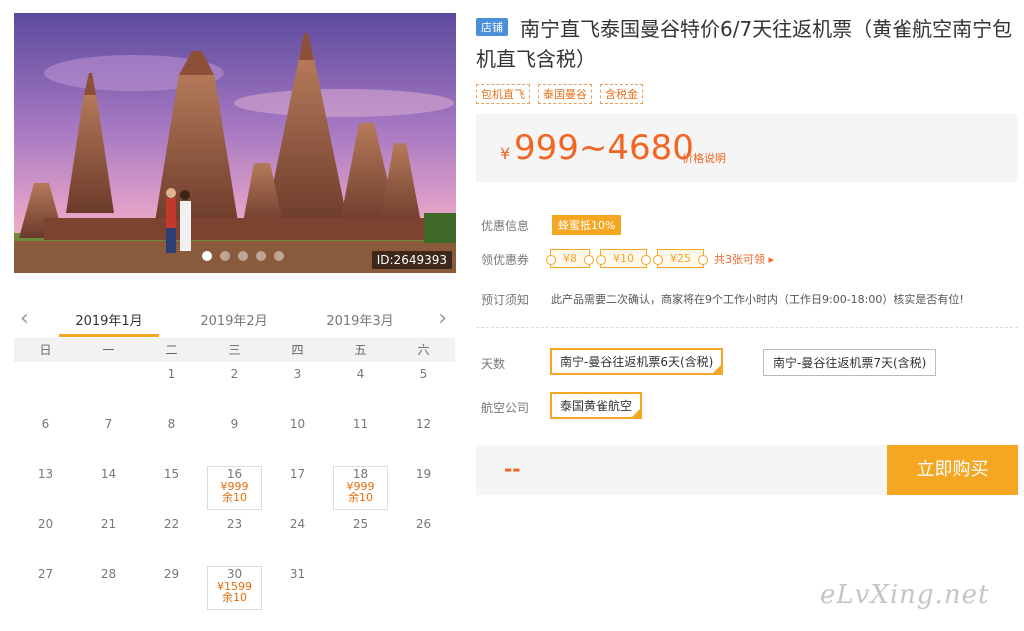  Describe the element at coordinates (360, 537) in the screenshot. I see `calendar-day: 25` at that location.